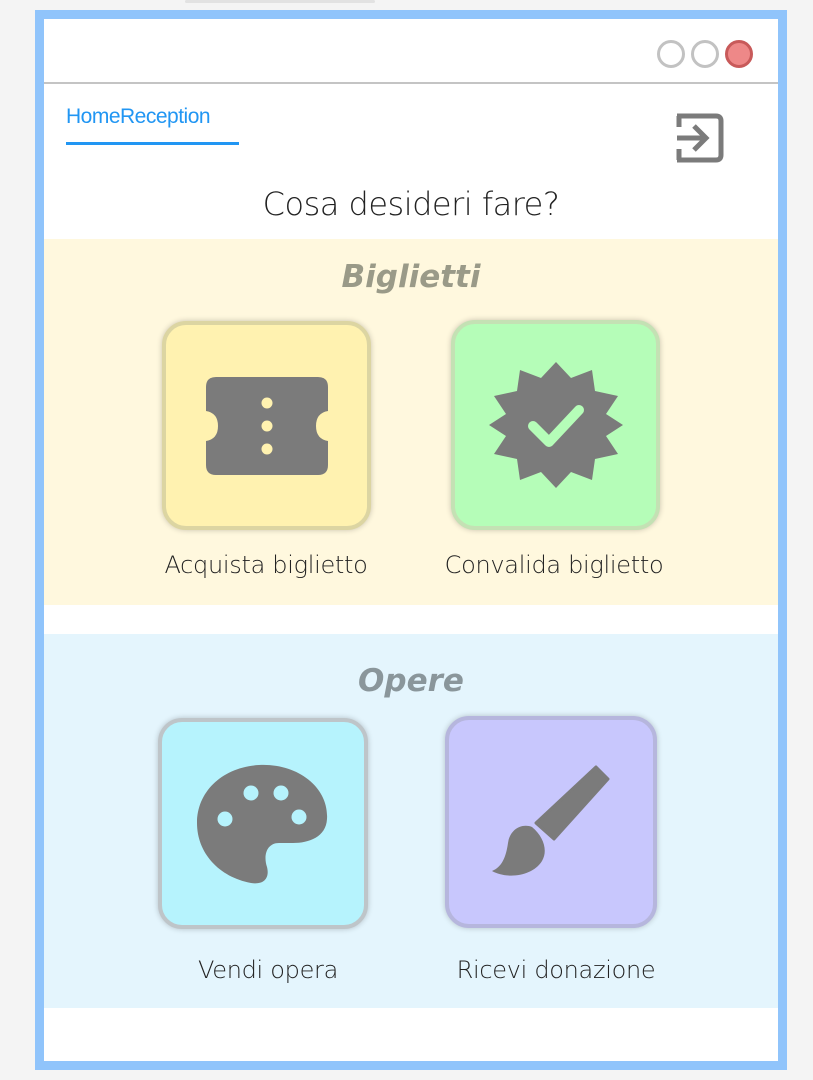  Describe the element at coordinates (268, 970) in the screenshot. I see `sell-artwork-label: Vendi opera` at that location.